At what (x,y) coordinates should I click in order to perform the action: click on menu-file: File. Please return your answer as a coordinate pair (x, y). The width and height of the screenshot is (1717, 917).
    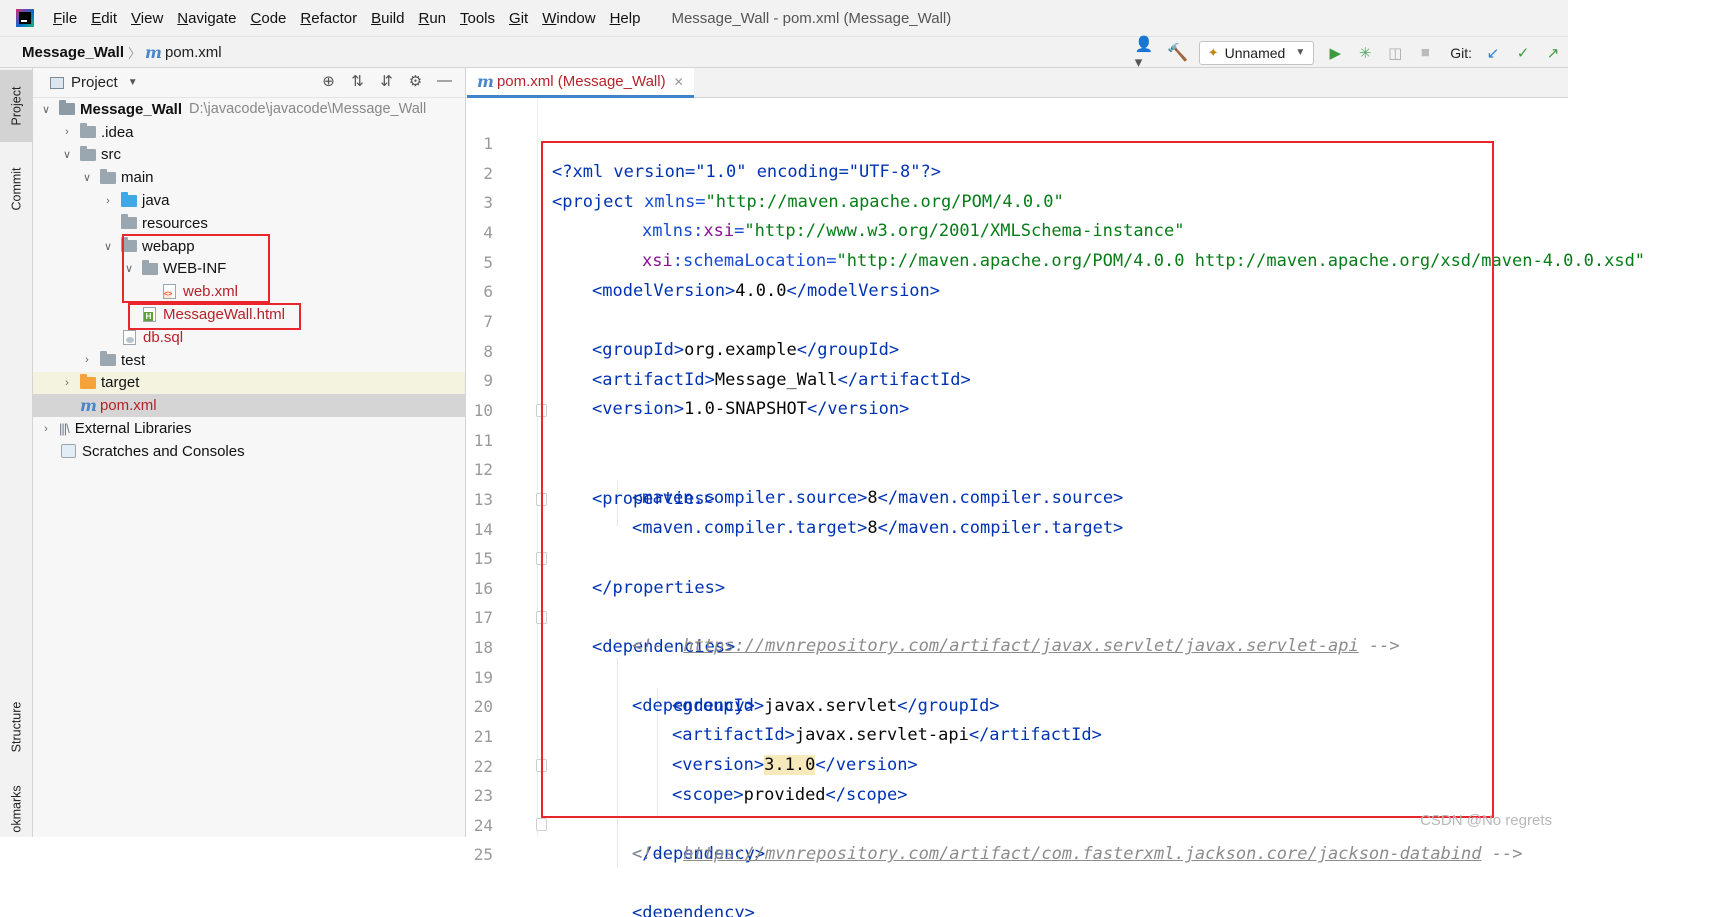
    Looking at the image, I should click on (65, 18).